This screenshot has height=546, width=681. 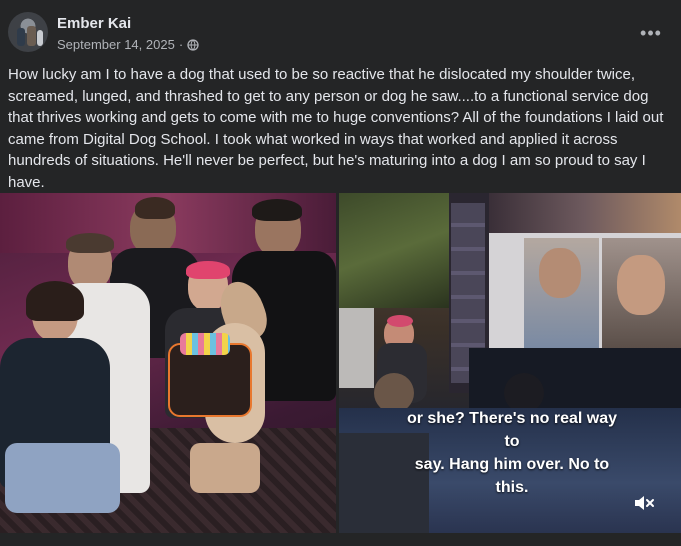 What do you see at coordinates (193, 44) in the screenshot?
I see `globe-icon` at bounding box center [193, 44].